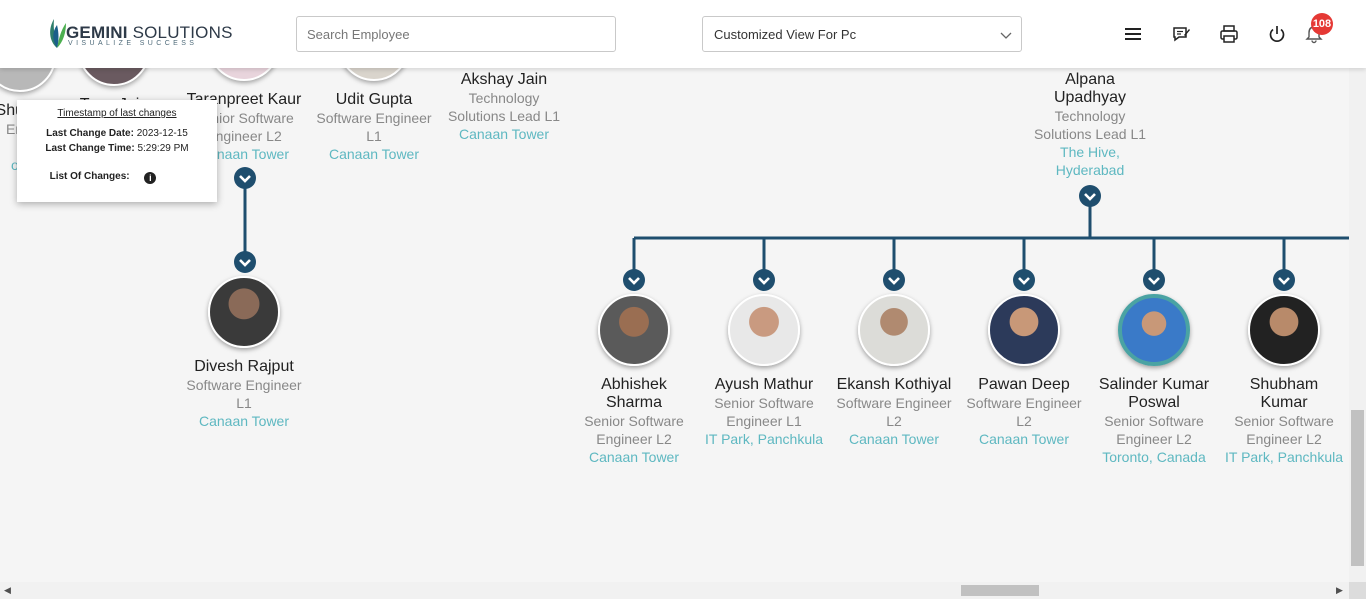 The height and width of the screenshot is (599, 1366). I want to click on scroll-left-arrow-icon: ◀, so click(7, 590).